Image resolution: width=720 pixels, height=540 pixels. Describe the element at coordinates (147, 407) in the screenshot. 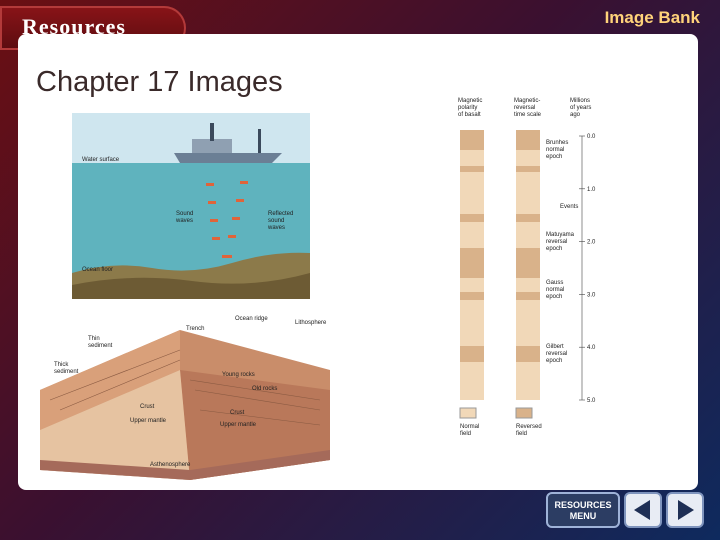

I see `crust-left-label: Crust` at that location.